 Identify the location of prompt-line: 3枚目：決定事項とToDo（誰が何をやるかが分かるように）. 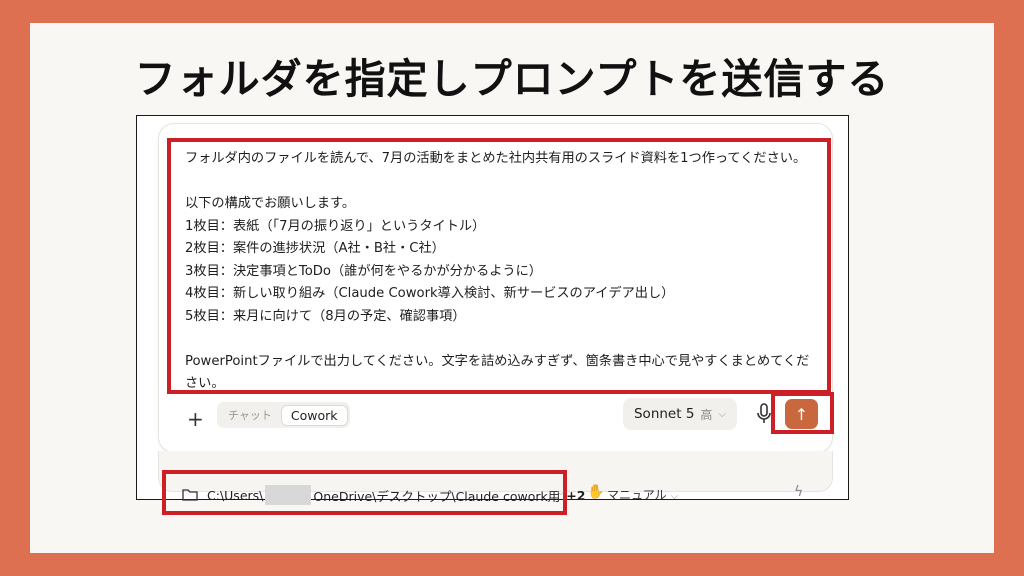
(363, 271).